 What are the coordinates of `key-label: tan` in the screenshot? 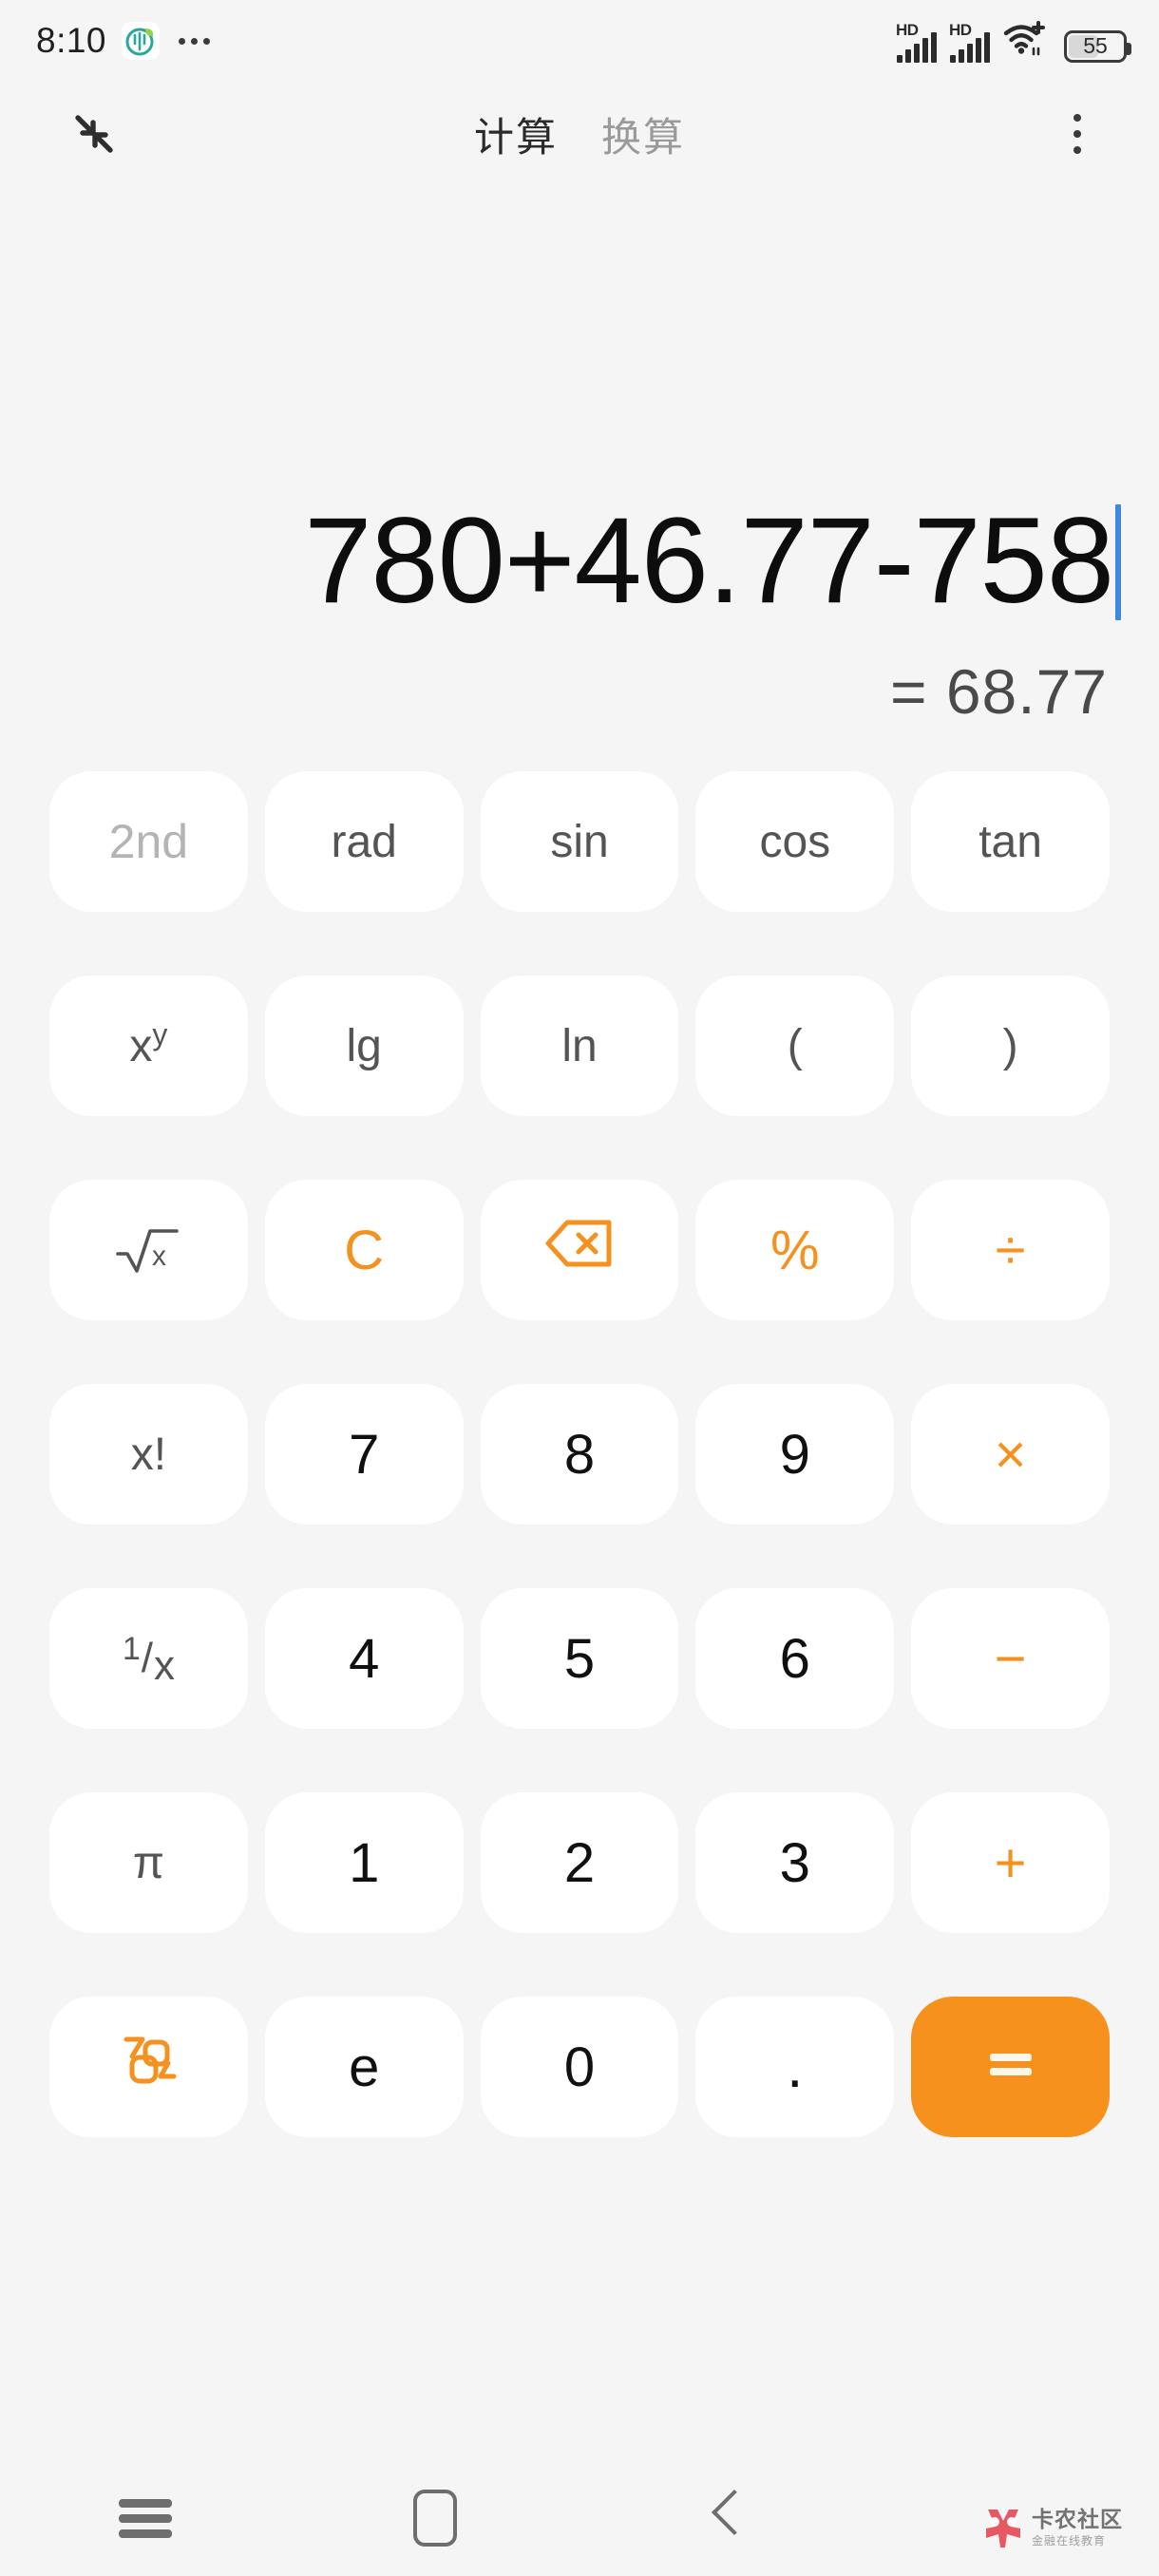 It's located at (1010, 841).